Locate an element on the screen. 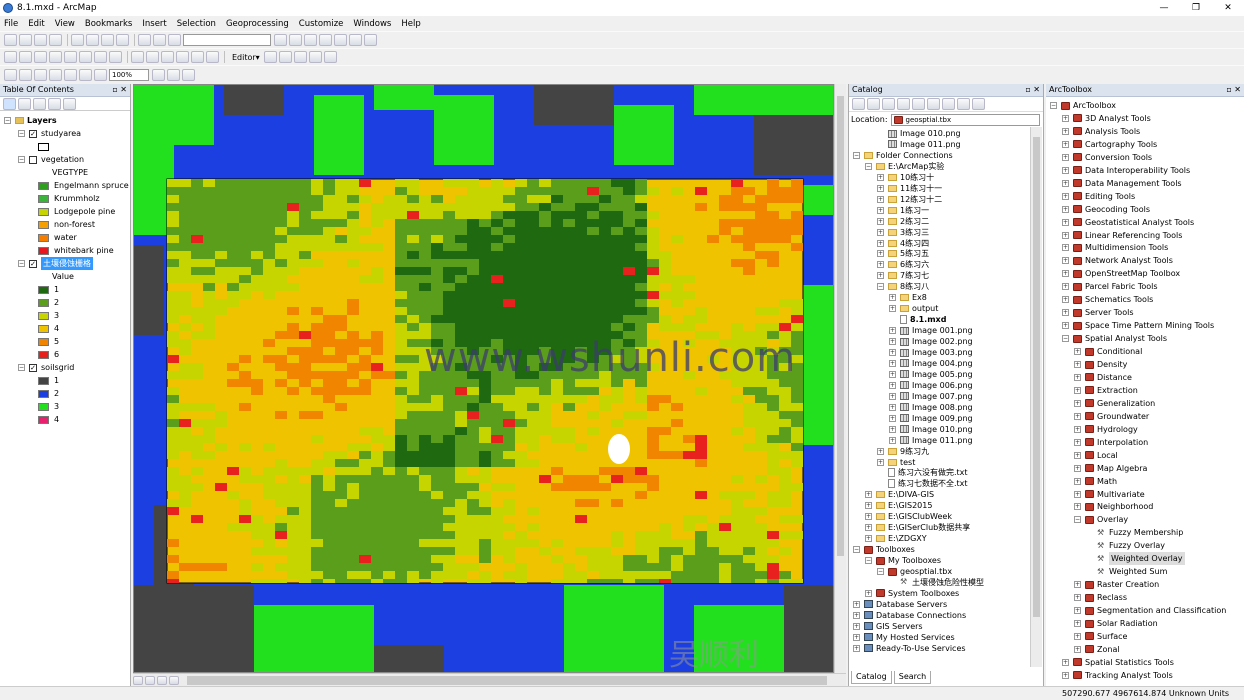  toolbox-tree-item: ⚒ Fuzzy Membership is located at coordinates (1134, 532).